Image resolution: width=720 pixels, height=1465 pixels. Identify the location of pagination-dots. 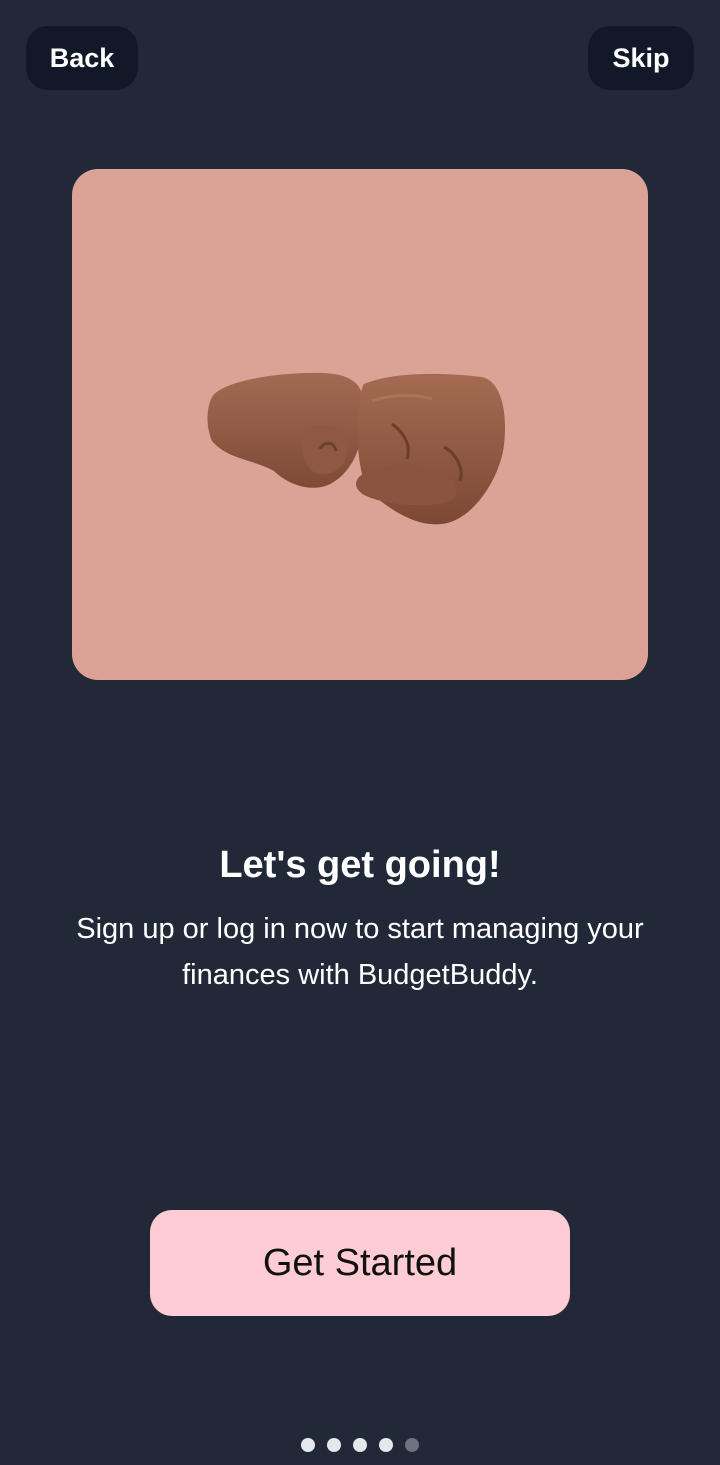
(360, 1445).